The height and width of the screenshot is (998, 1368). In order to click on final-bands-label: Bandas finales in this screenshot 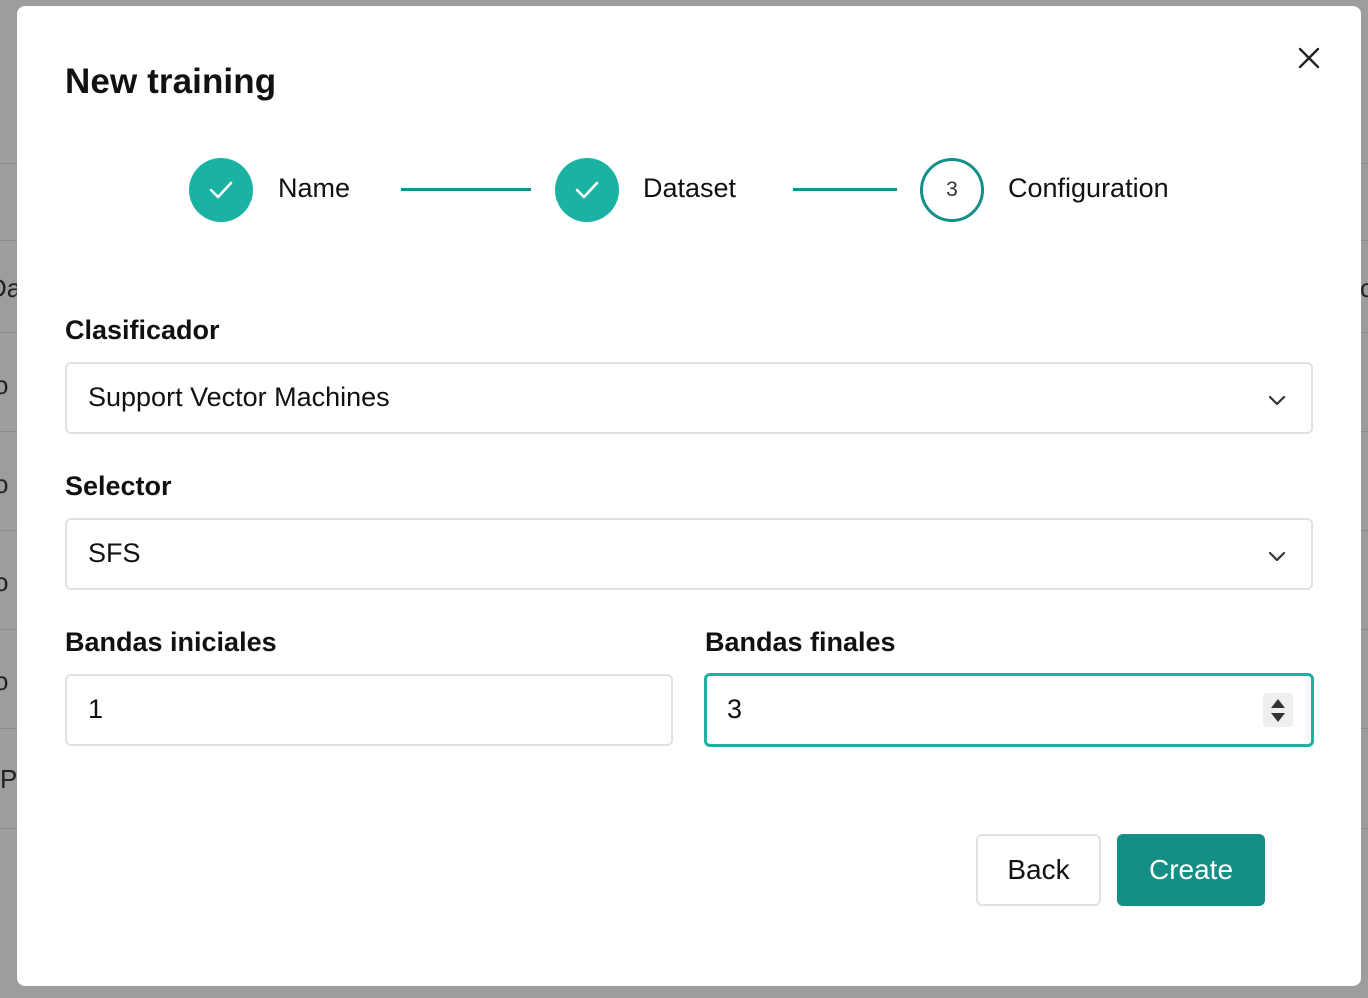, I will do `click(800, 642)`.